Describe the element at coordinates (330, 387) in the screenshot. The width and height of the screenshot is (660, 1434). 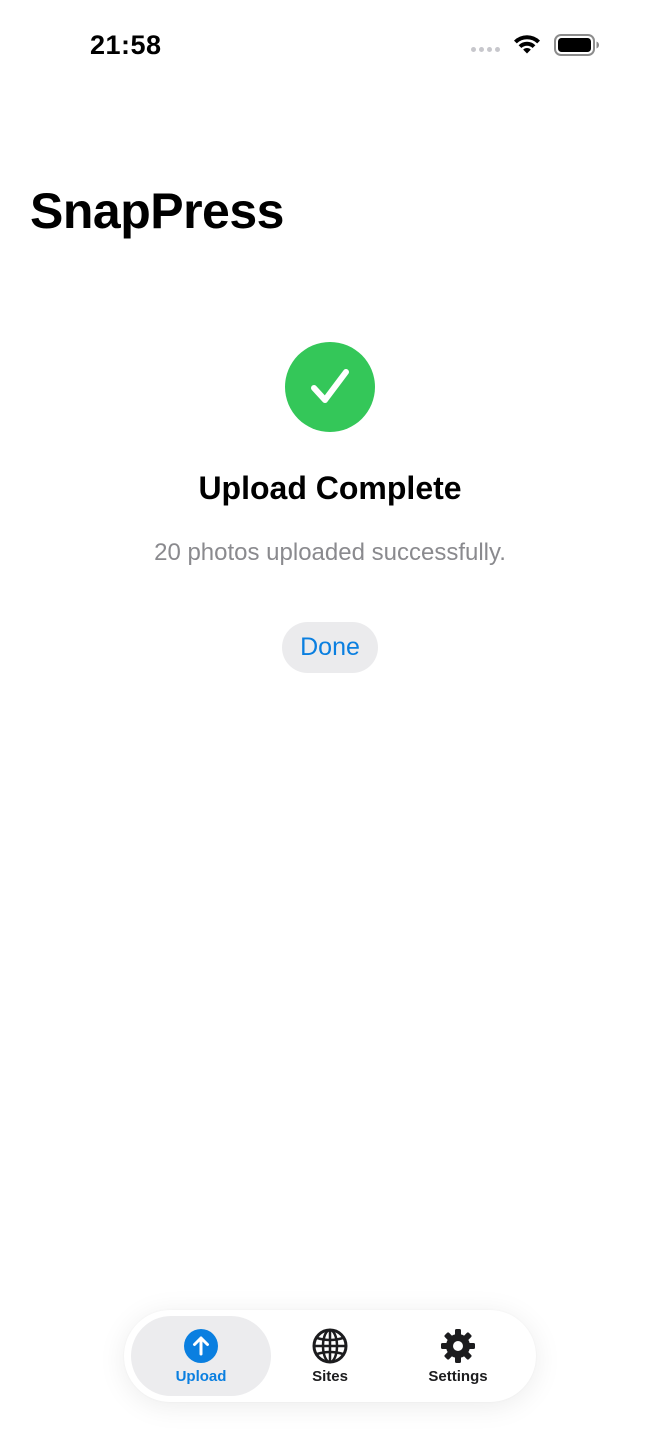
I see `checkmark-circle-icon` at that location.